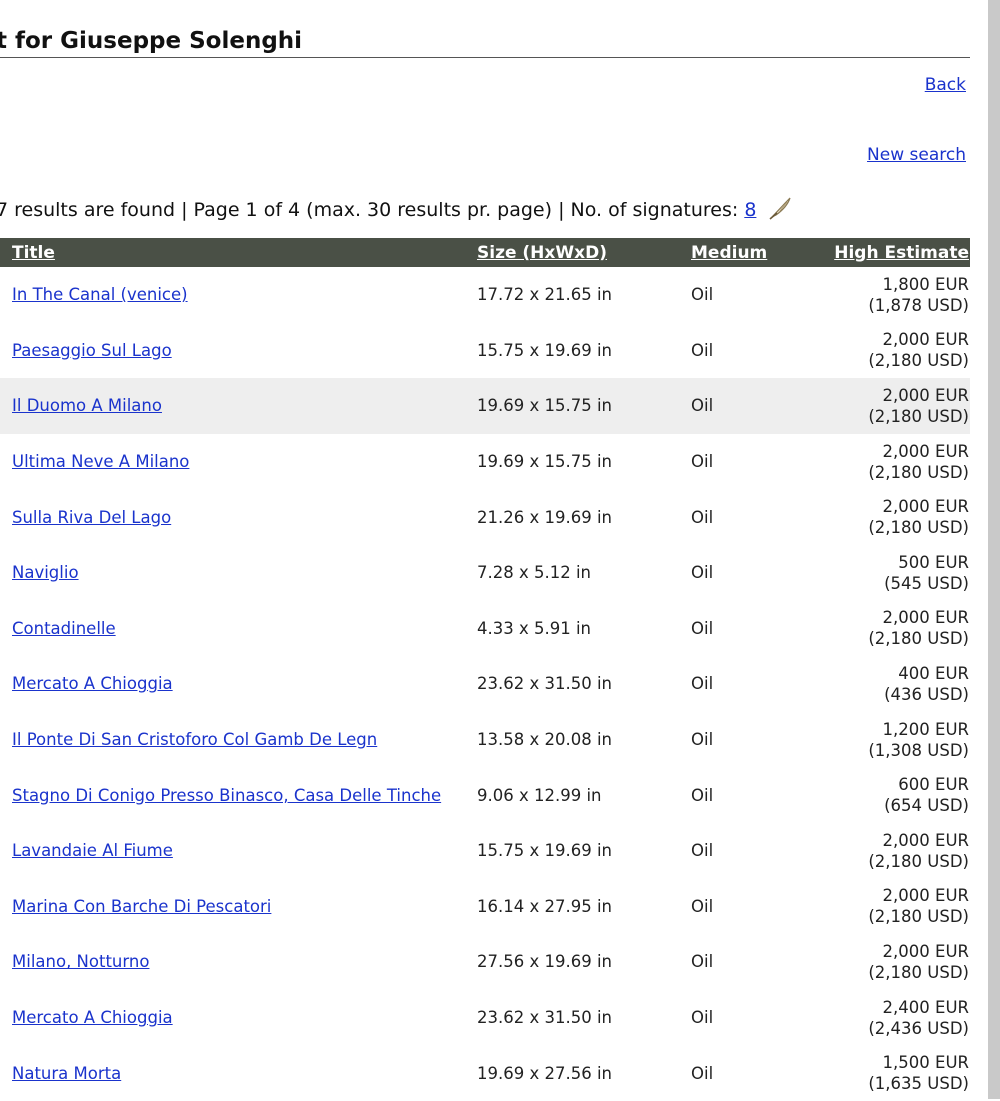 Image resolution: width=1000 pixels, height=1101 pixels. I want to click on cell-high-estimate: 500 EUR (545 USD), so click(893, 573).